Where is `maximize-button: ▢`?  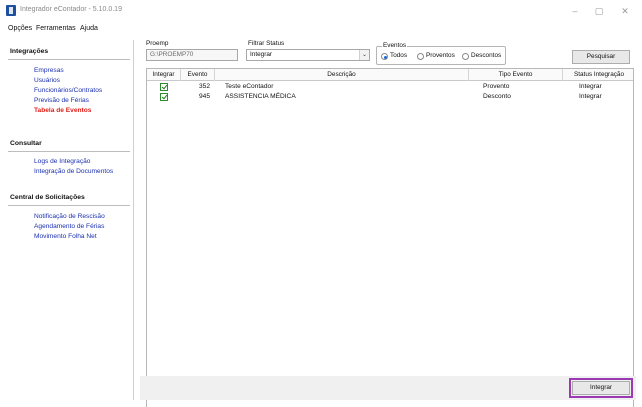 maximize-button: ▢ is located at coordinates (599, 11).